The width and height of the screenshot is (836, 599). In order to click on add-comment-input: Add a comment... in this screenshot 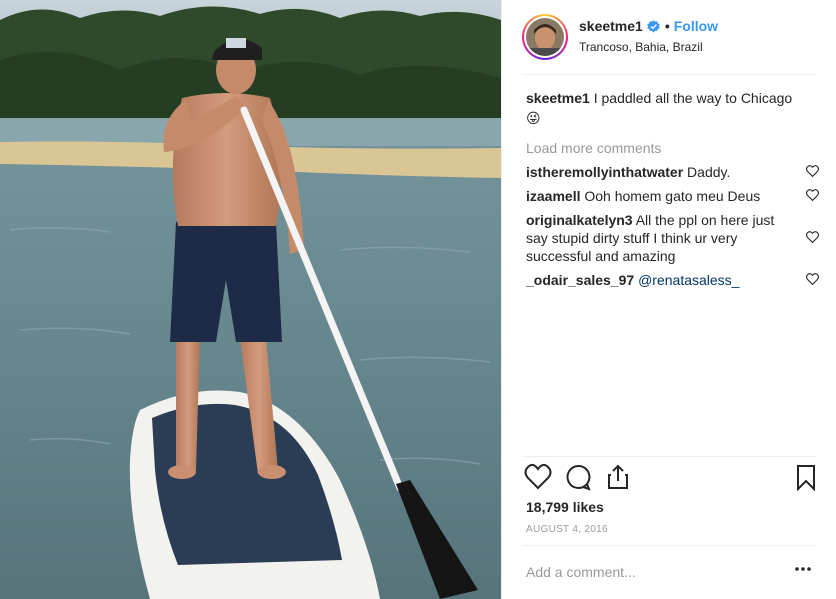, I will do `click(581, 572)`.